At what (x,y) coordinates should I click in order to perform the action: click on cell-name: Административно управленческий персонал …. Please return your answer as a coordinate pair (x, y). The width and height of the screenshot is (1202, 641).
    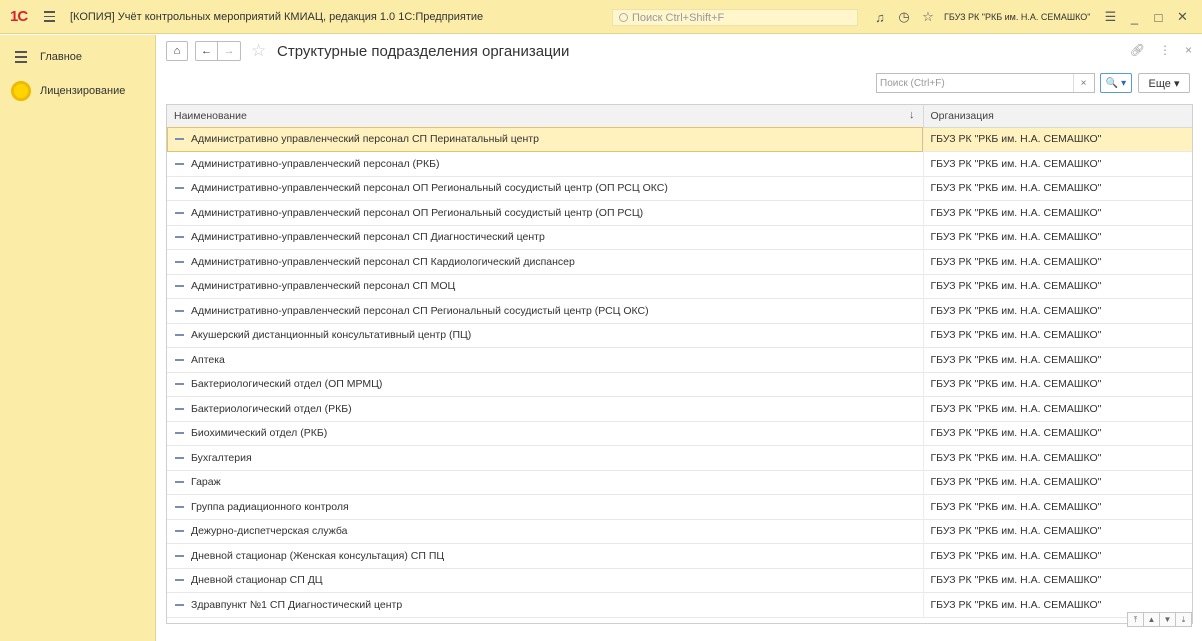
    Looking at the image, I should click on (545, 139).